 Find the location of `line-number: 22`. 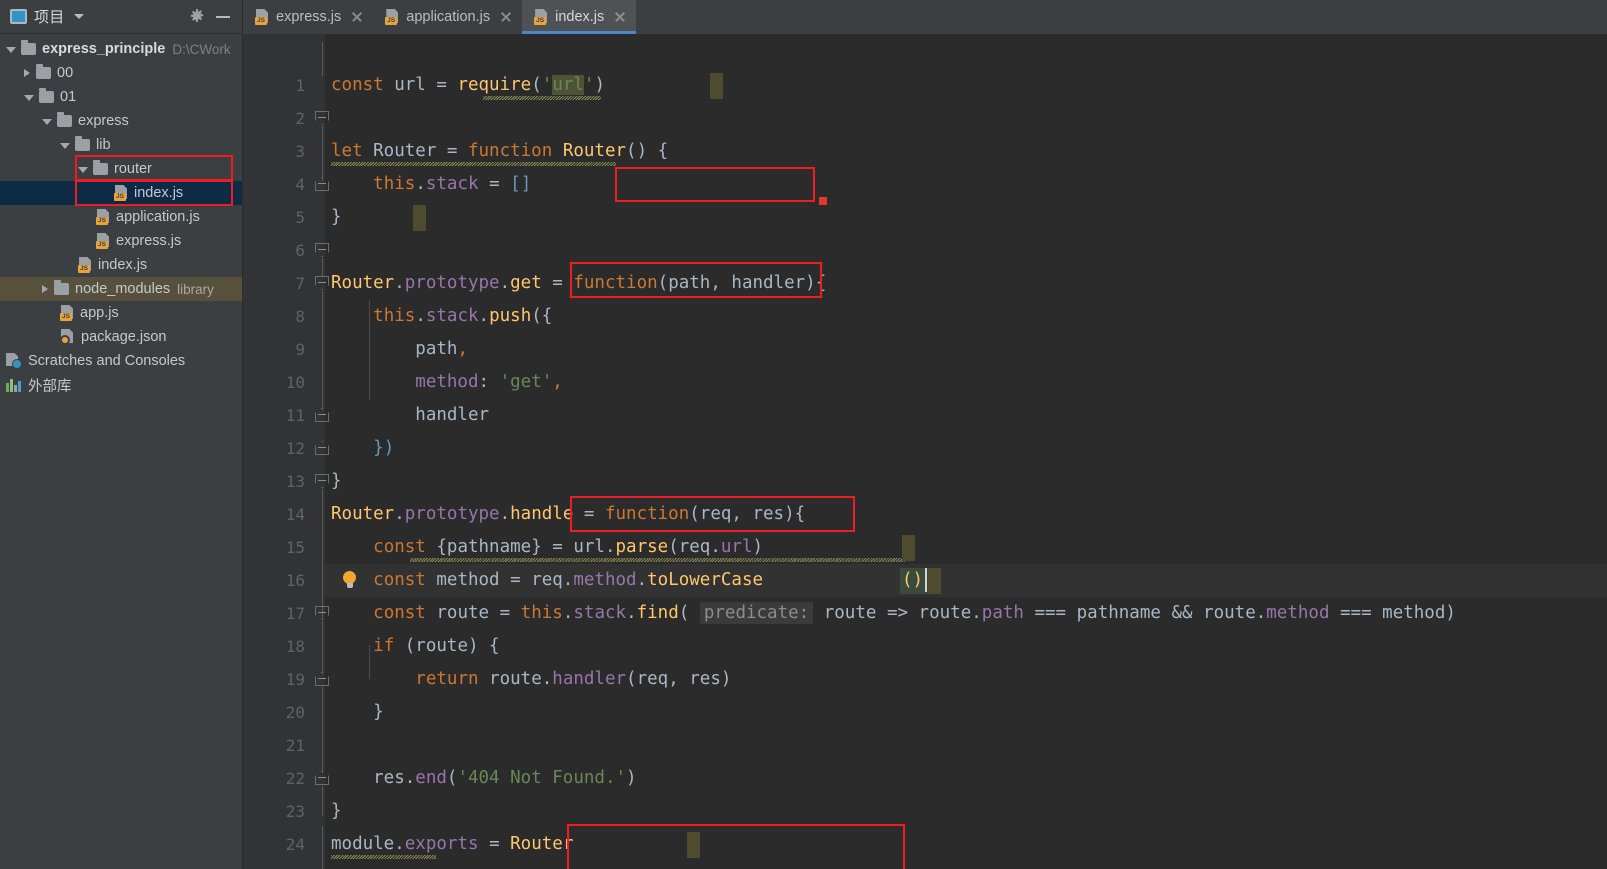

line-number: 22 is located at coordinates (295, 778).